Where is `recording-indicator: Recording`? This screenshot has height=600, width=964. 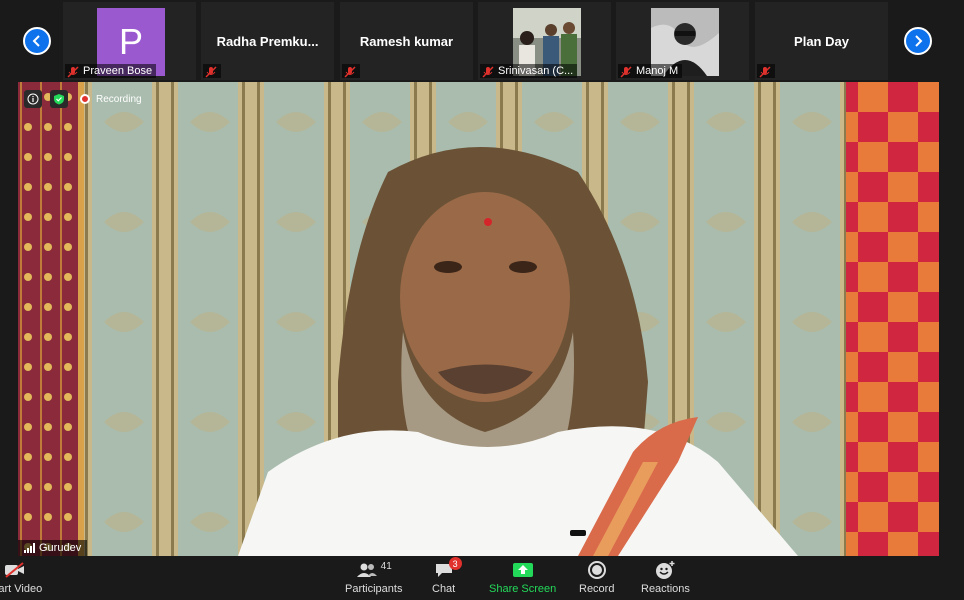 recording-indicator: Recording is located at coordinates (111, 99).